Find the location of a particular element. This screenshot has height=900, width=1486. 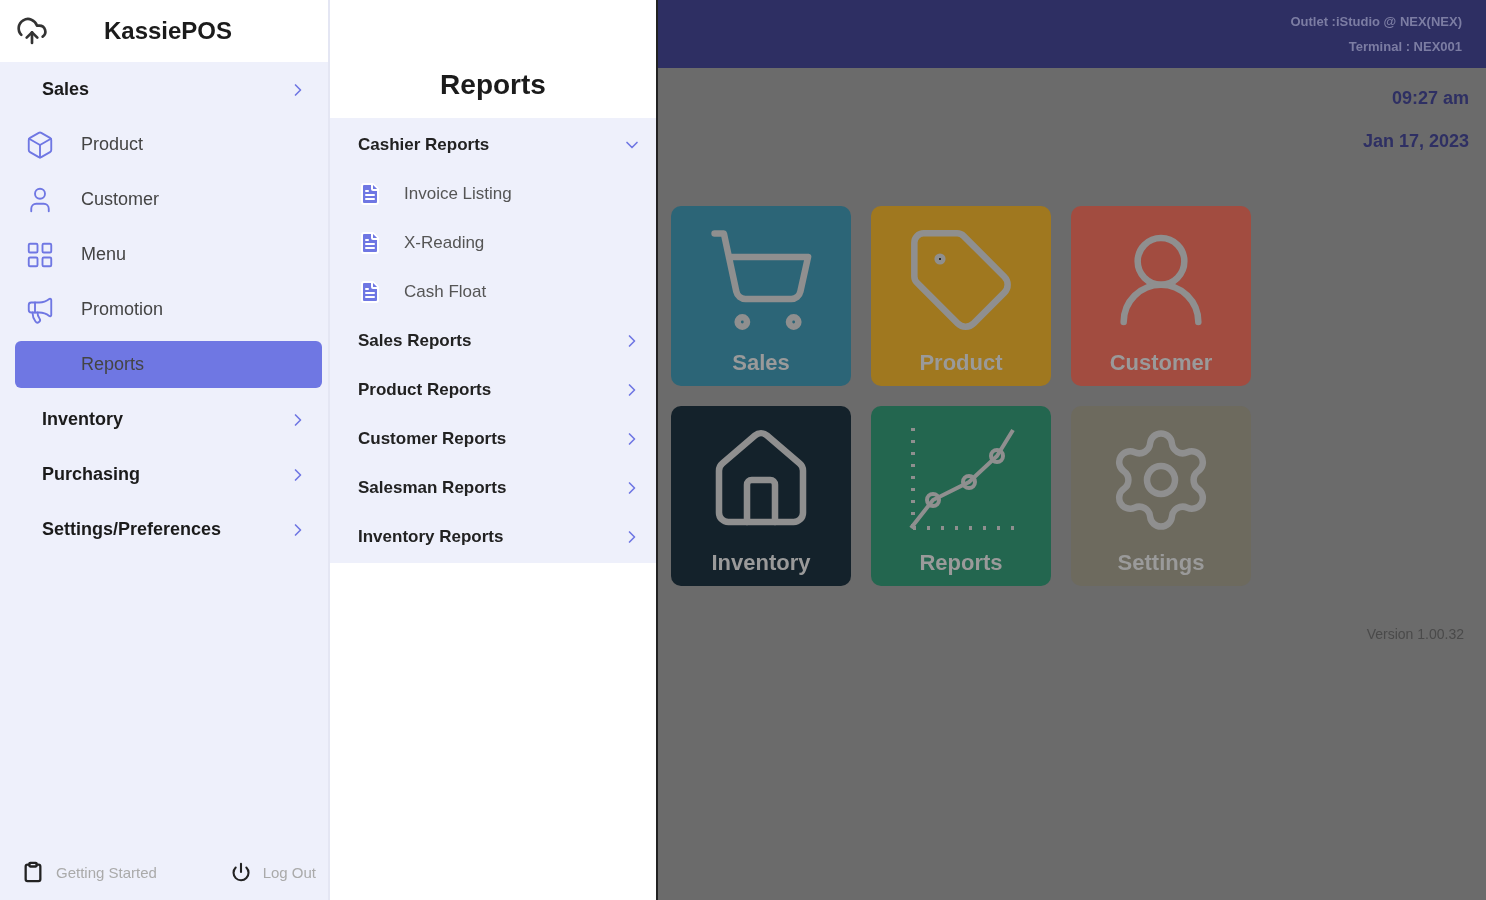

report-item: Cash Float is located at coordinates (493, 291).